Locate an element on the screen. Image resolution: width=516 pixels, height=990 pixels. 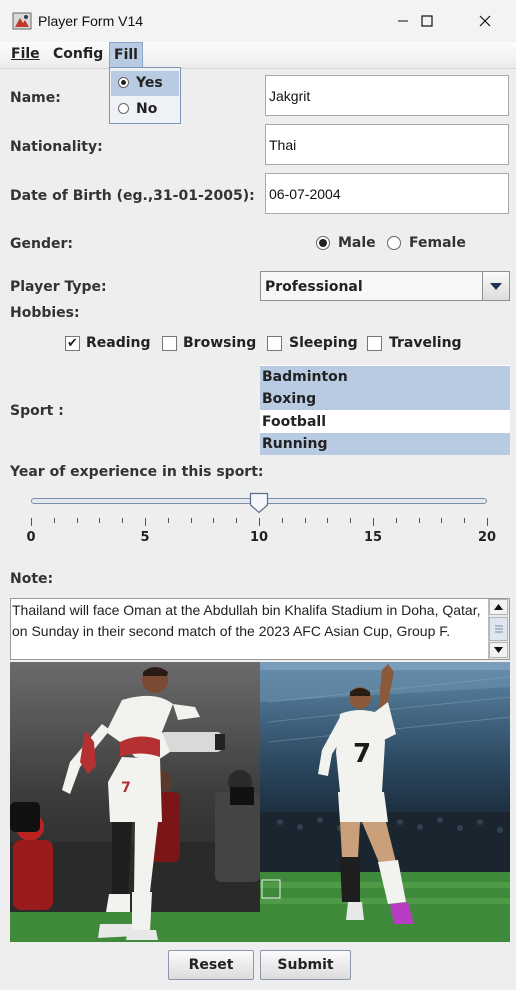
menu-fill: Fill is located at coordinates (126, 55).